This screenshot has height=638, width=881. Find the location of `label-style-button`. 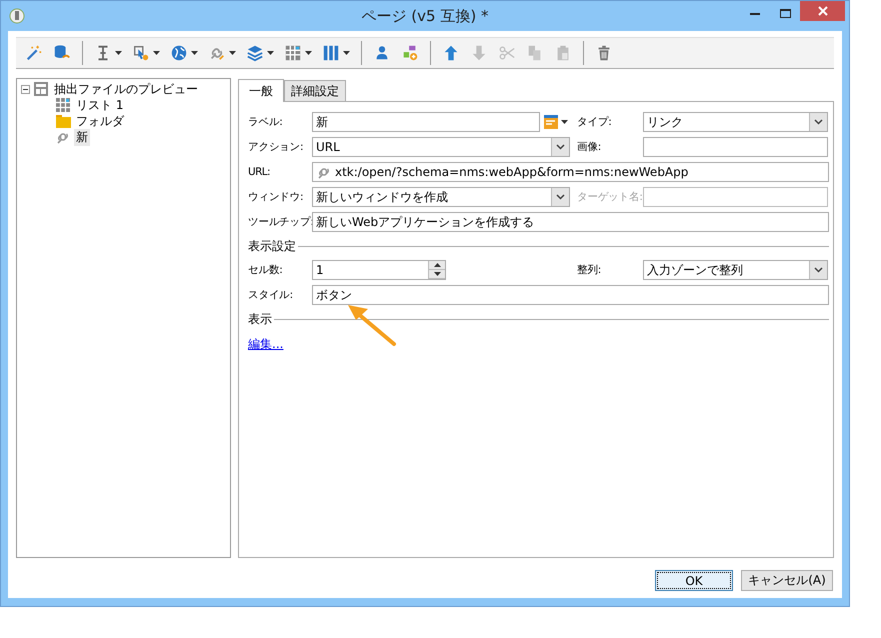

label-style-button is located at coordinates (556, 122).